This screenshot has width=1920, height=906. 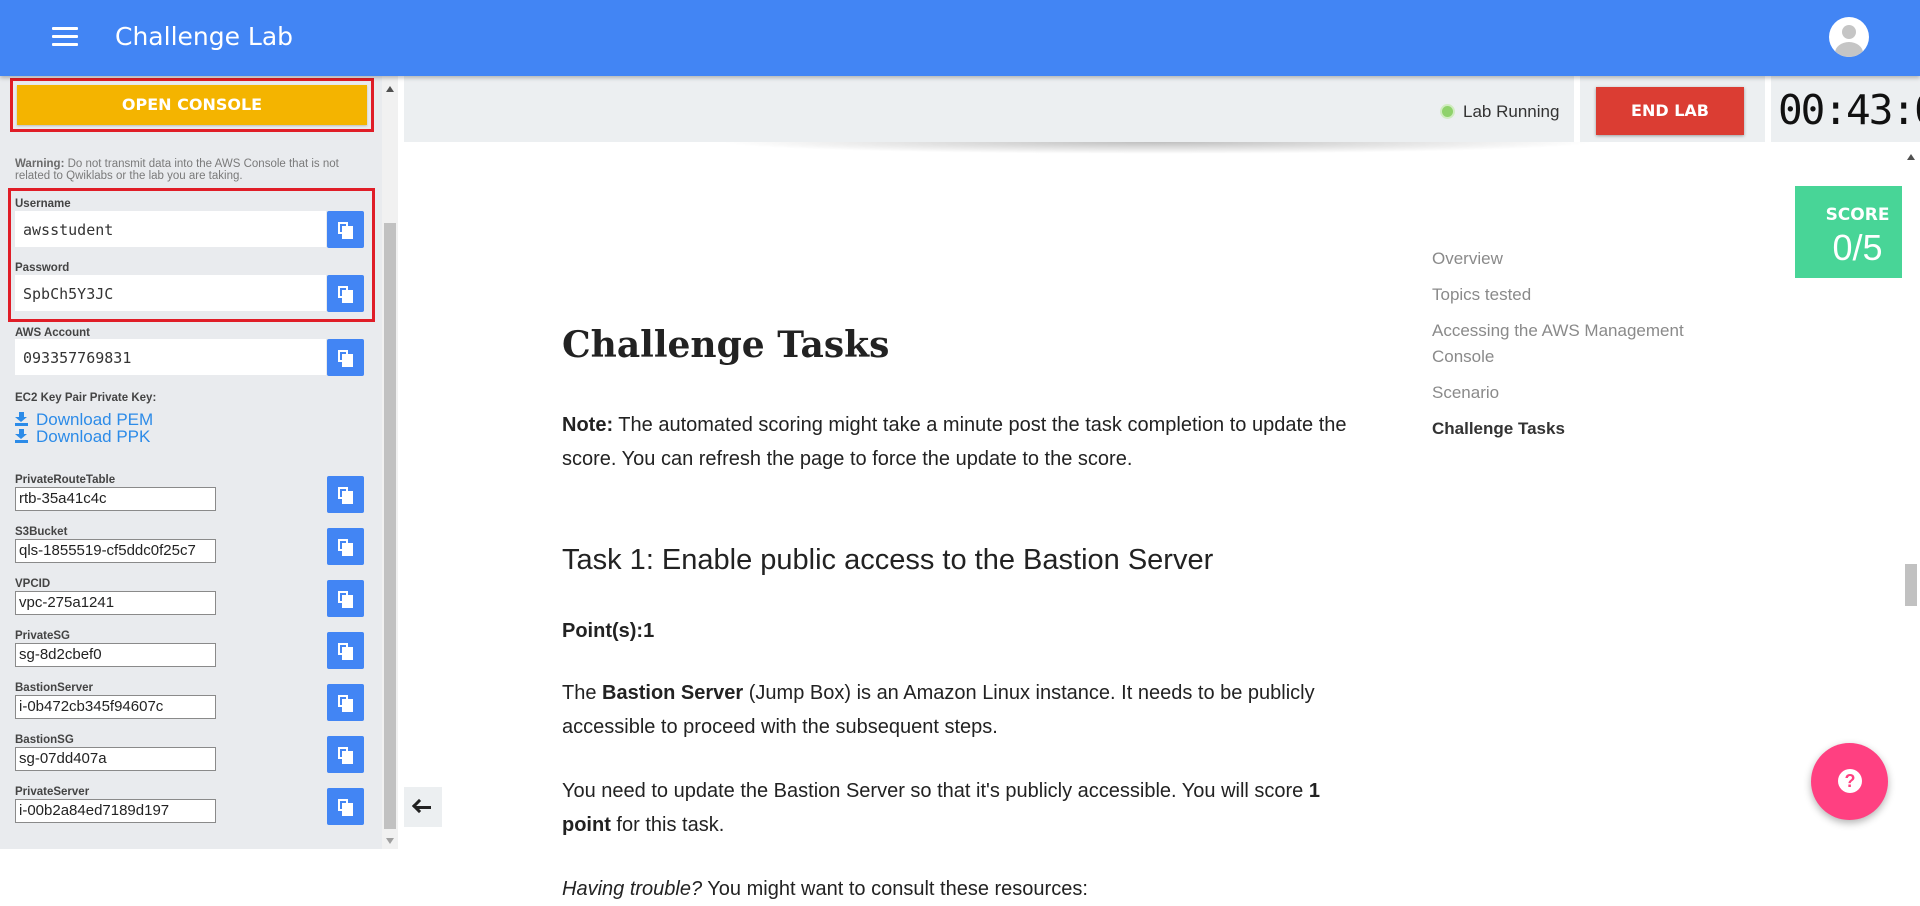 What do you see at coordinates (86, 398) in the screenshot?
I see `key-pair-label: EC2 Key Pair Private Key:` at bounding box center [86, 398].